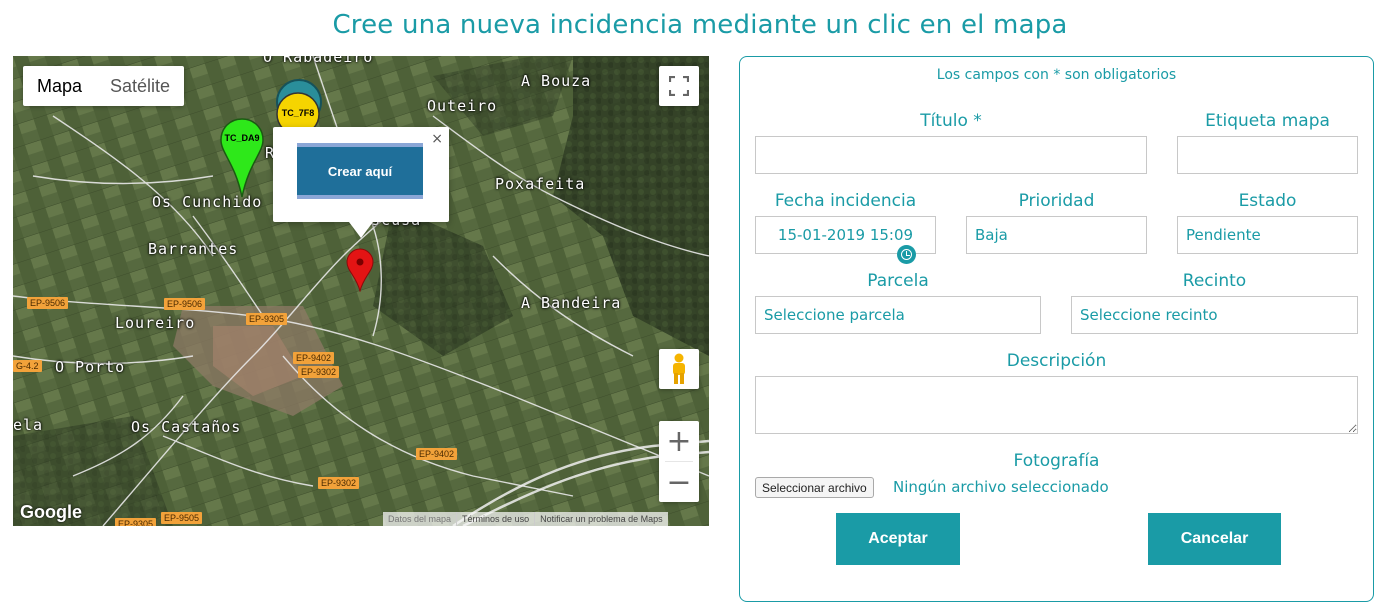 This screenshot has height=608, width=1400. I want to click on clock-icon, so click(906, 254).